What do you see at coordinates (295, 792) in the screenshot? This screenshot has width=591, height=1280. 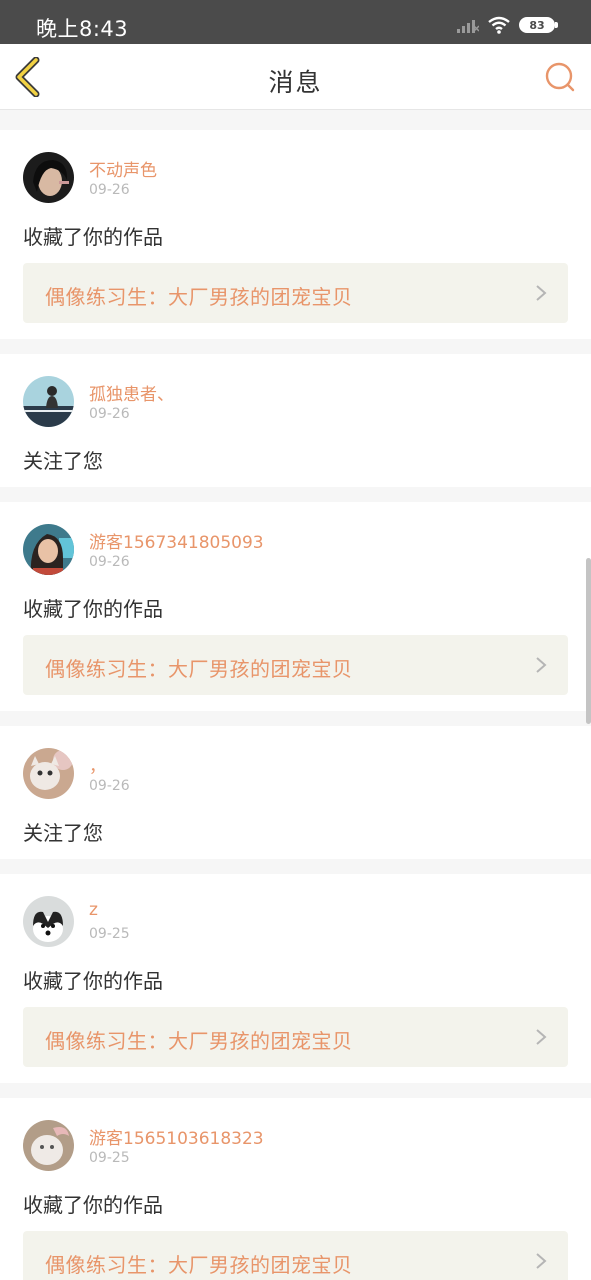 I see `message-item: ， 09-26 关注了您` at bounding box center [295, 792].